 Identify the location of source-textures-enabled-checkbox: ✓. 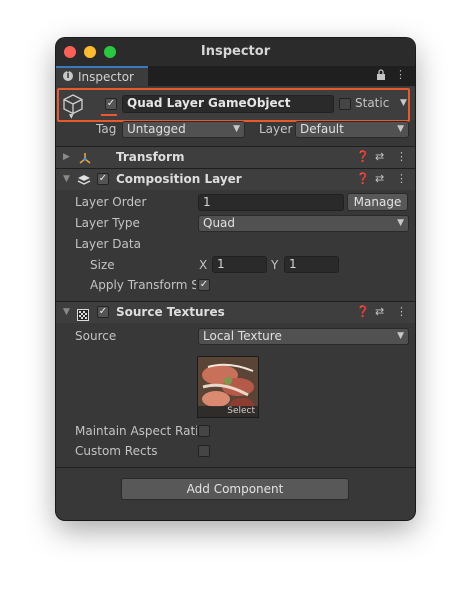
(103, 312).